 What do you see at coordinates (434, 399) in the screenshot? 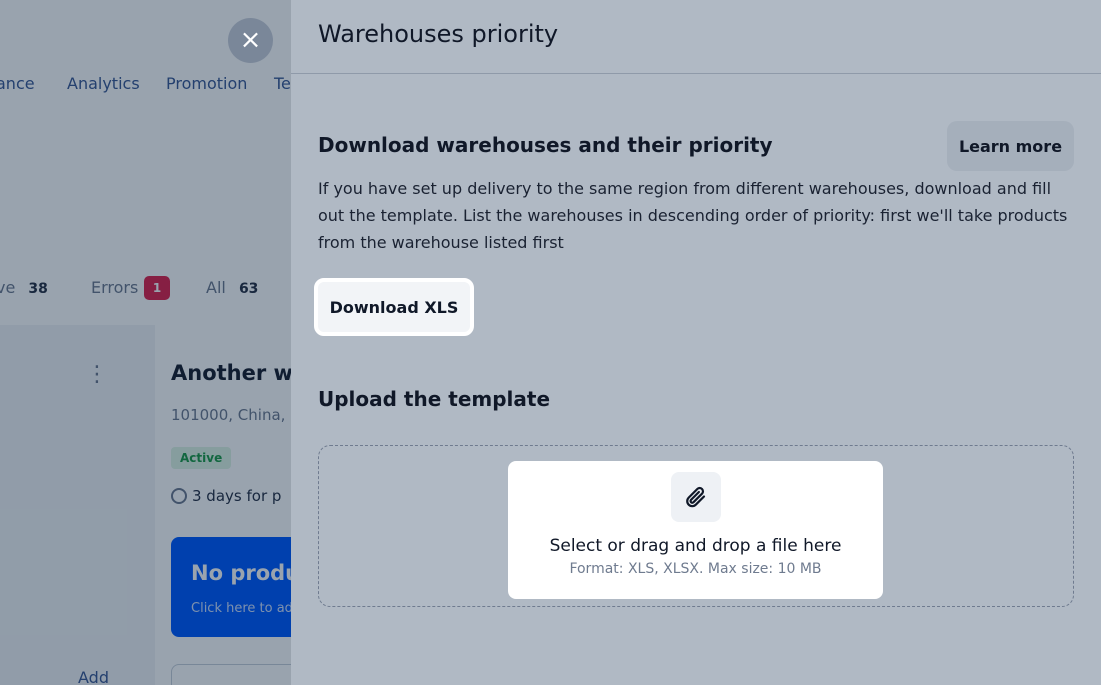
I see `upload-section-title: Upload the template` at bounding box center [434, 399].